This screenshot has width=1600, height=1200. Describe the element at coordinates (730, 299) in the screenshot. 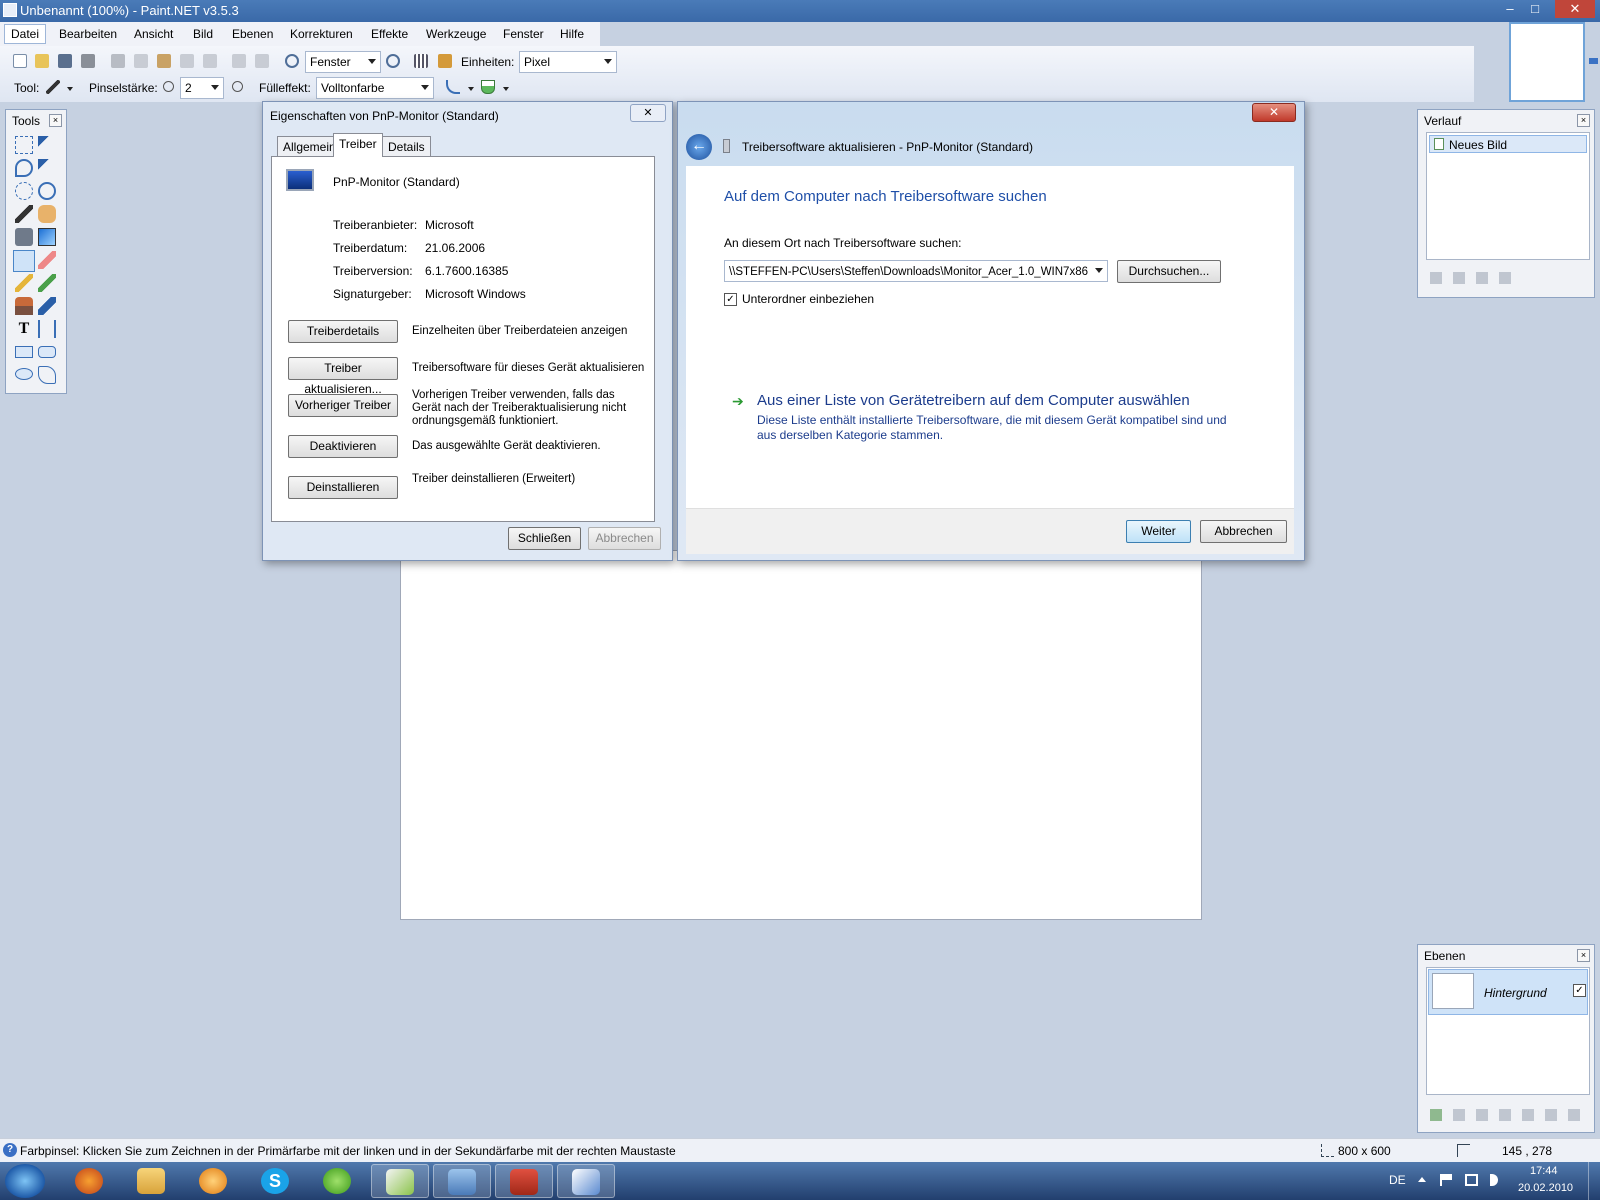

I see `subfolder-checkbox: ✓` at that location.